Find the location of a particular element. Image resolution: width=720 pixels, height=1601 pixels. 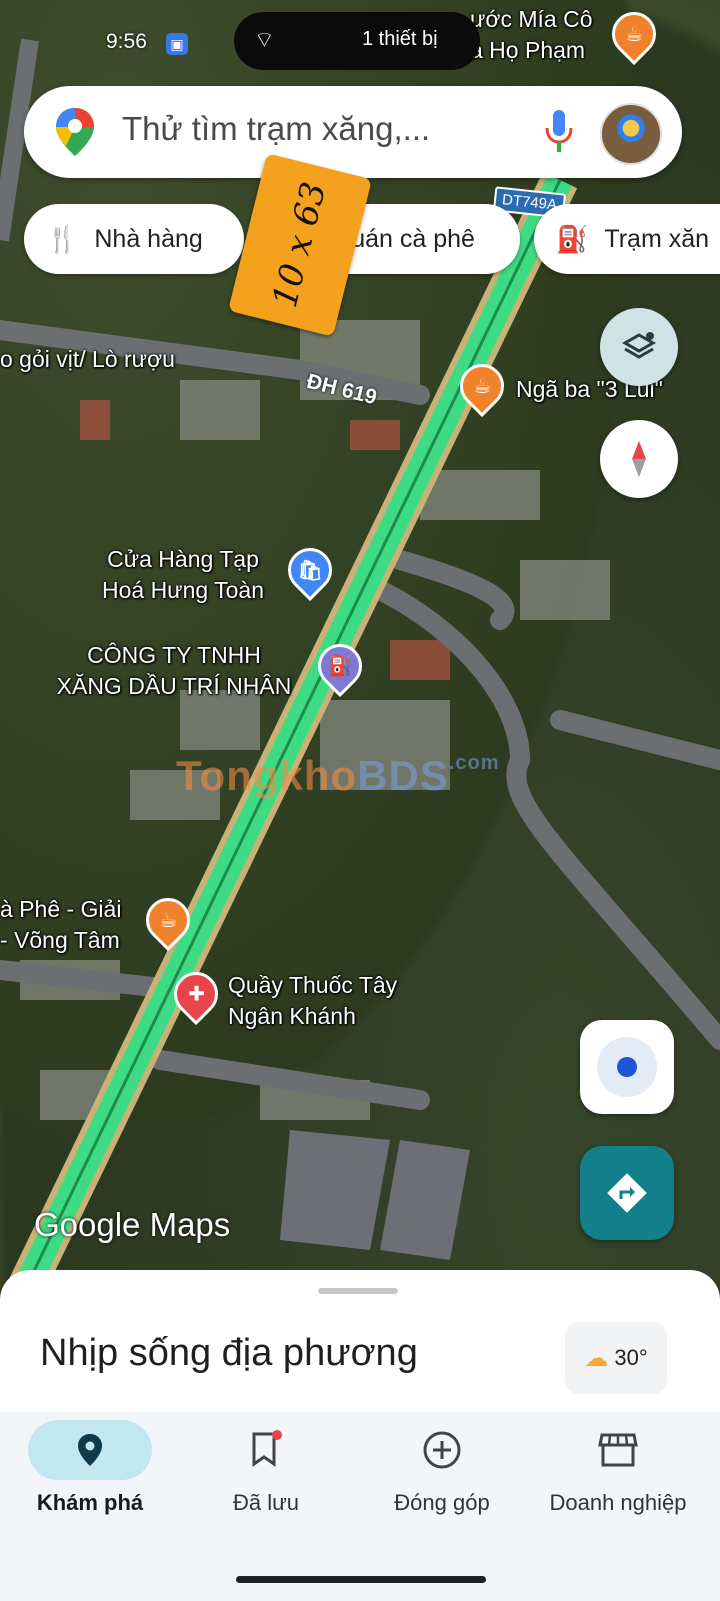

nav-saved: Đã lưu is located at coordinates (266, 1477).